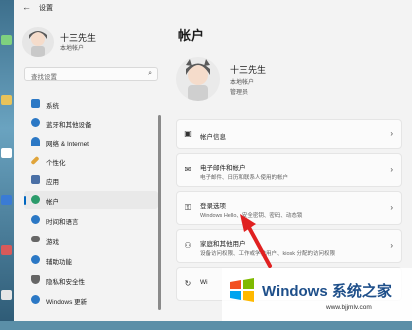 This screenshot has height=330, width=412. What do you see at coordinates (188, 245) in the screenshot?
I see `family-icon: ⚇` at bounding box center [188, 245].